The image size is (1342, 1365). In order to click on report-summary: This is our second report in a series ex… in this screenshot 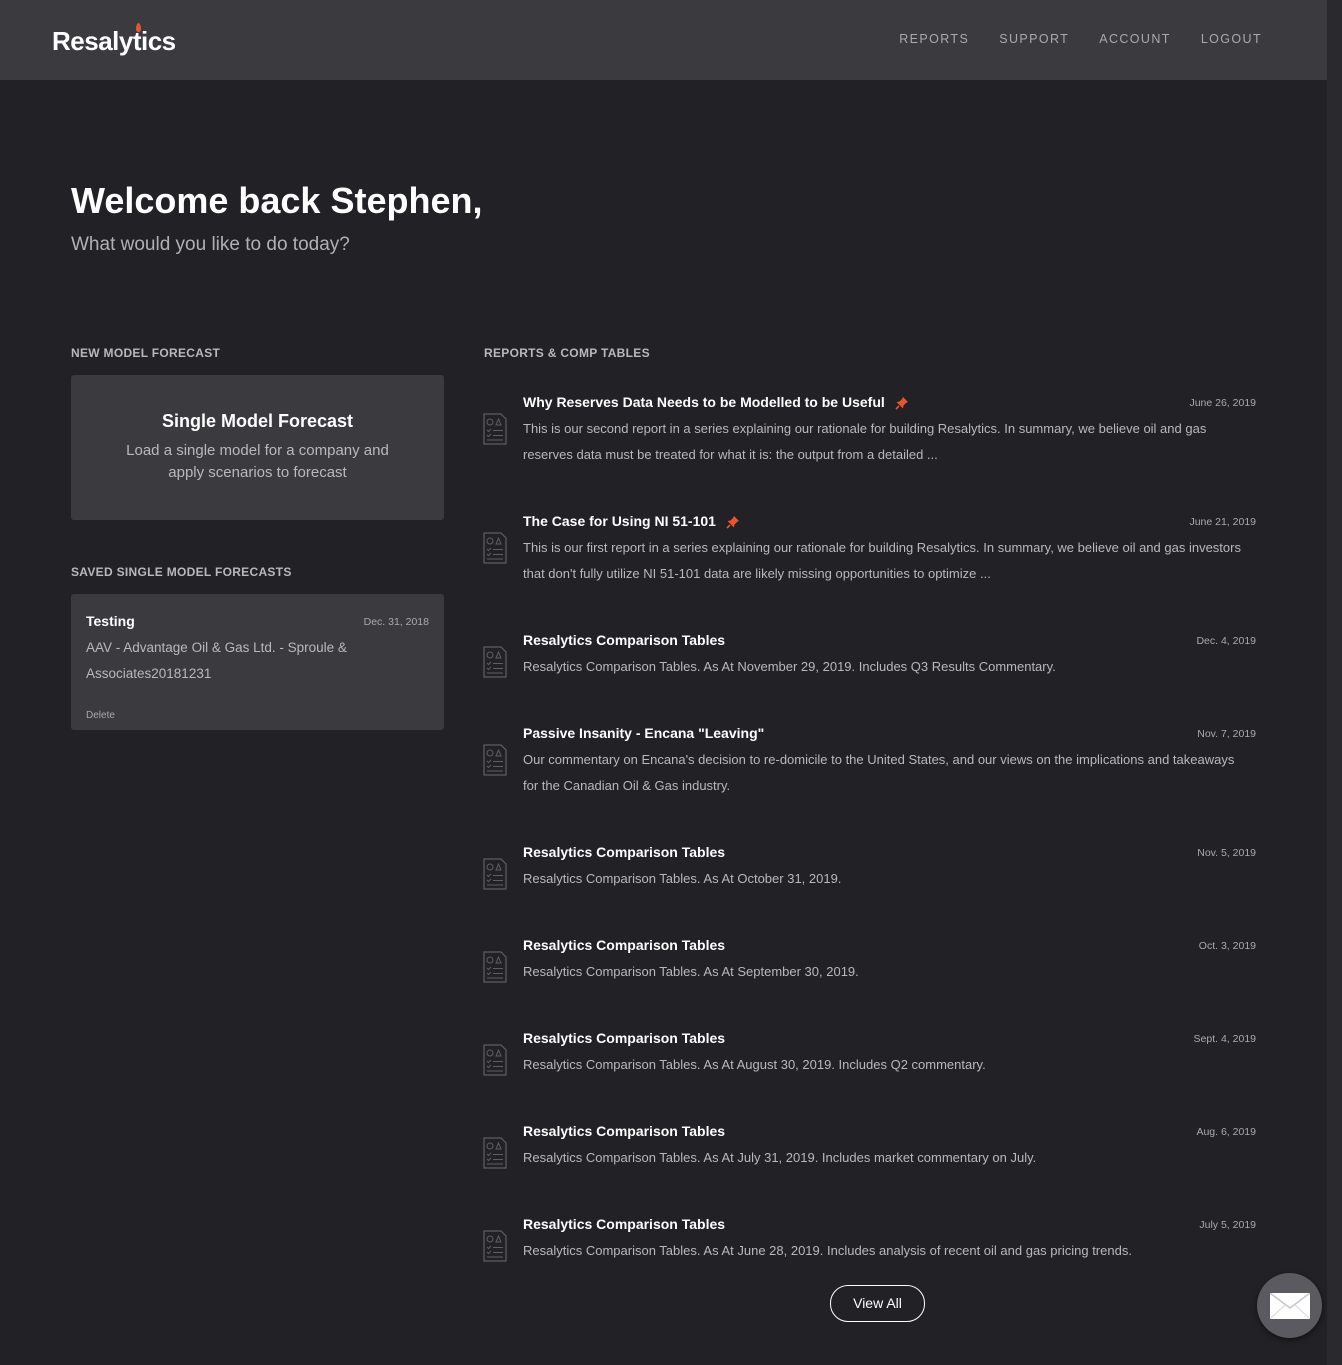, I will do `click(865, 441)`.